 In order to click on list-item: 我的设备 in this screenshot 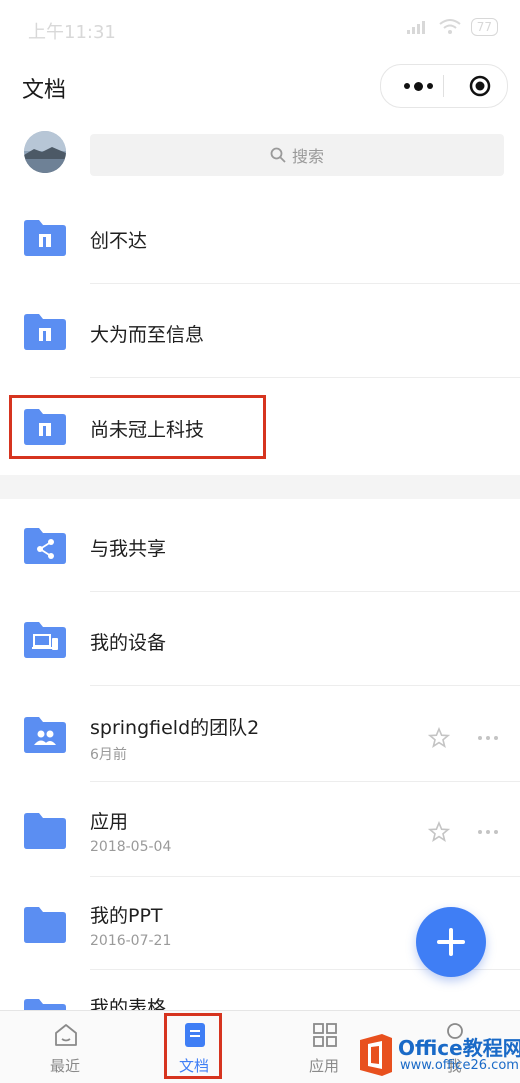, I will do `click(260, 639)`.